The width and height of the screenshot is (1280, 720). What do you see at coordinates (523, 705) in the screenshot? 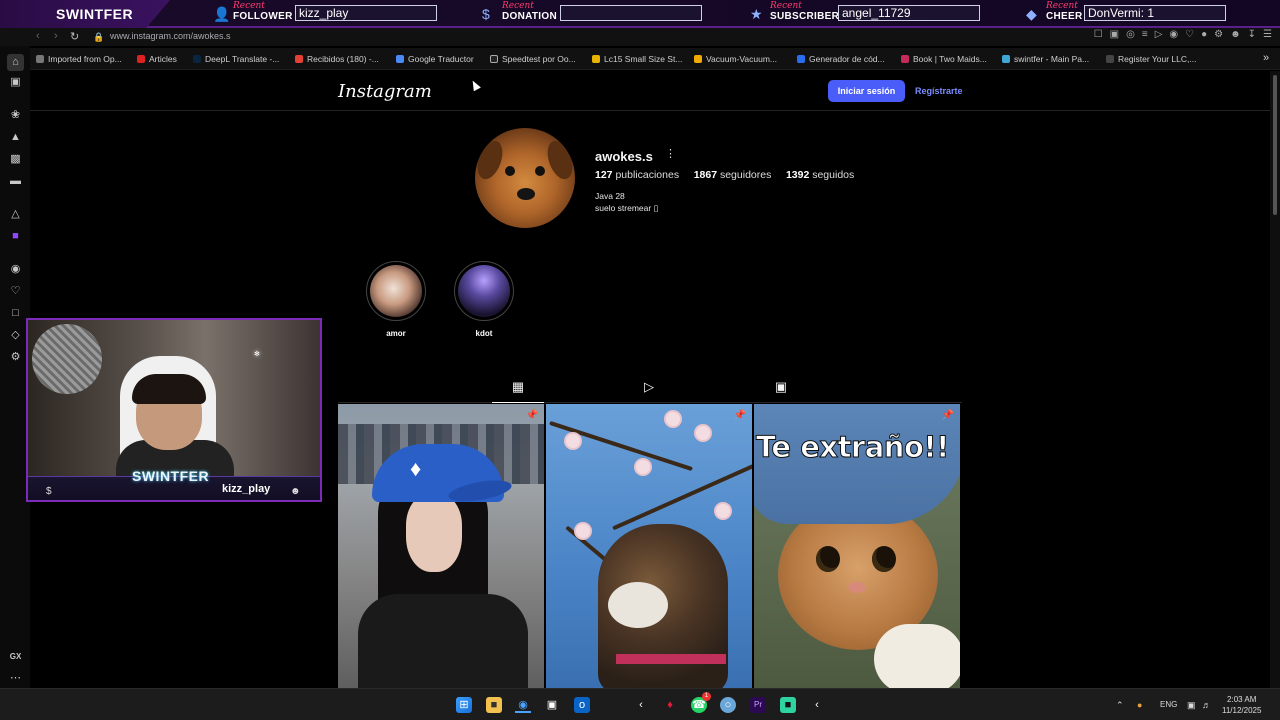
I see `browser-taskbar-icon: ◉` at bounding box center [523, 705].